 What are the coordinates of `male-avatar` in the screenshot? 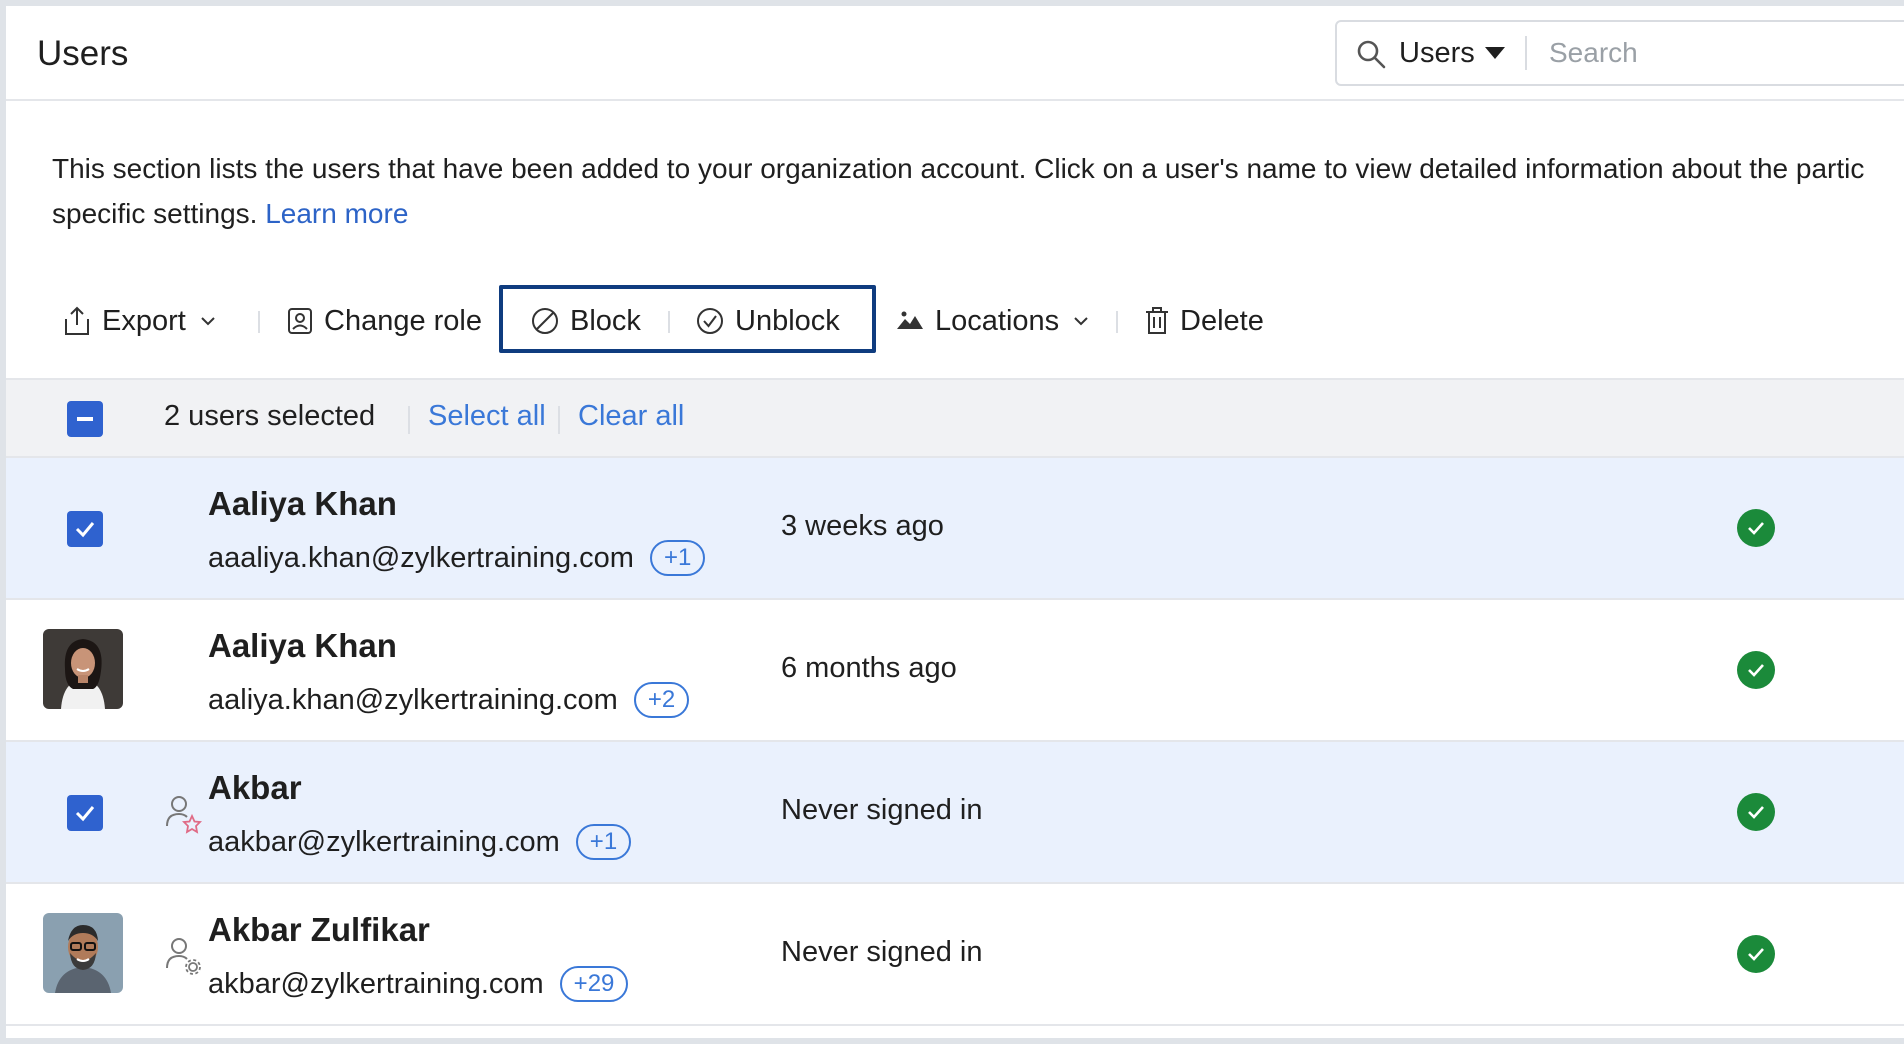 It's located at (83, 953).